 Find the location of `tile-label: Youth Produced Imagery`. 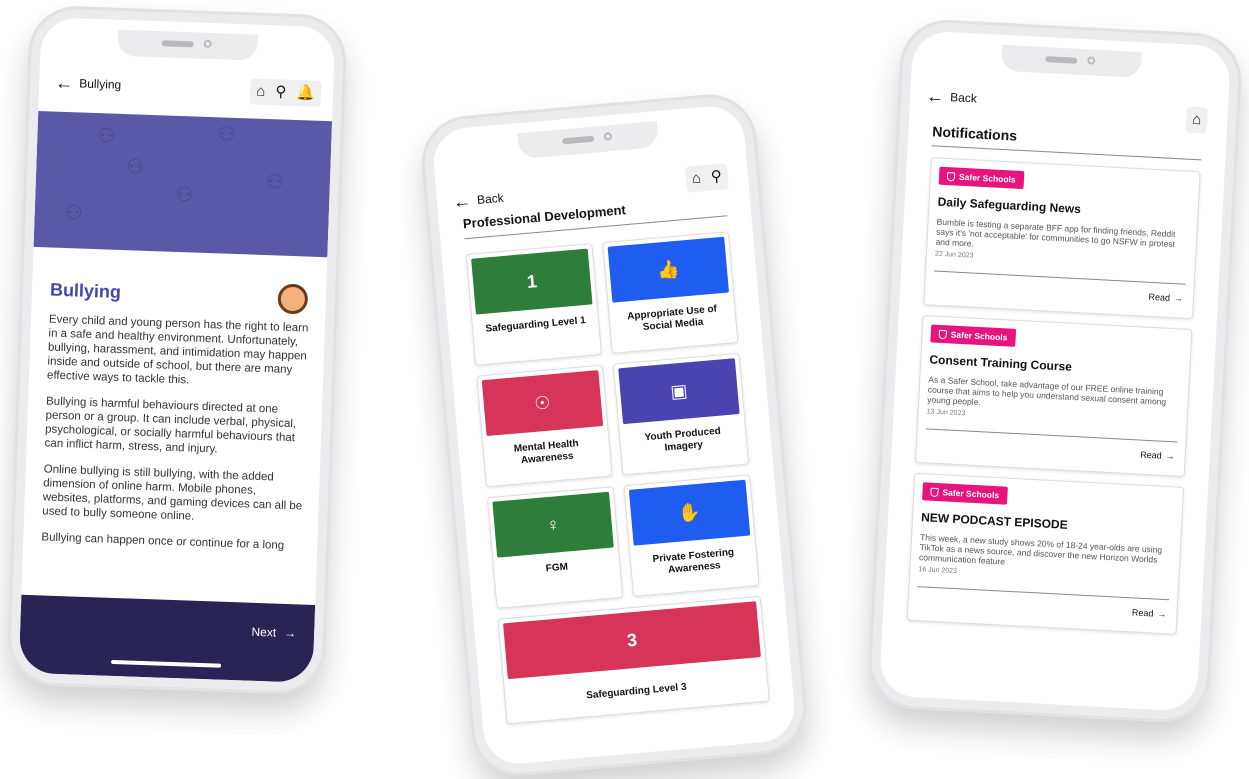

tile-label: Youth Produced Imagery is located at coordinates (683, 439).